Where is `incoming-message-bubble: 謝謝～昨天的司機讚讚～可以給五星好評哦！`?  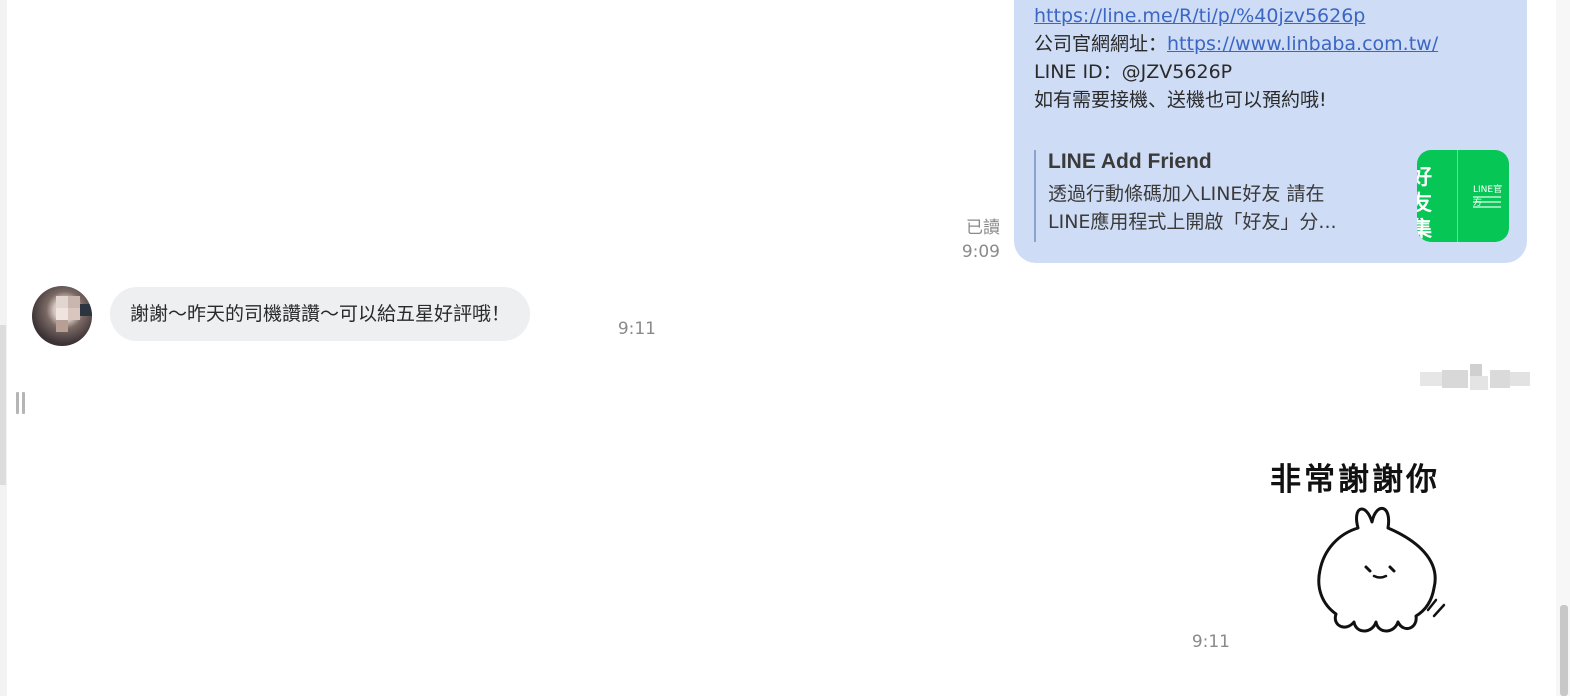 incoming-message-bubble: 謝謝～昨天的司機讚讚～可以給五星好評哦！ is located at coordinates (320, 314).